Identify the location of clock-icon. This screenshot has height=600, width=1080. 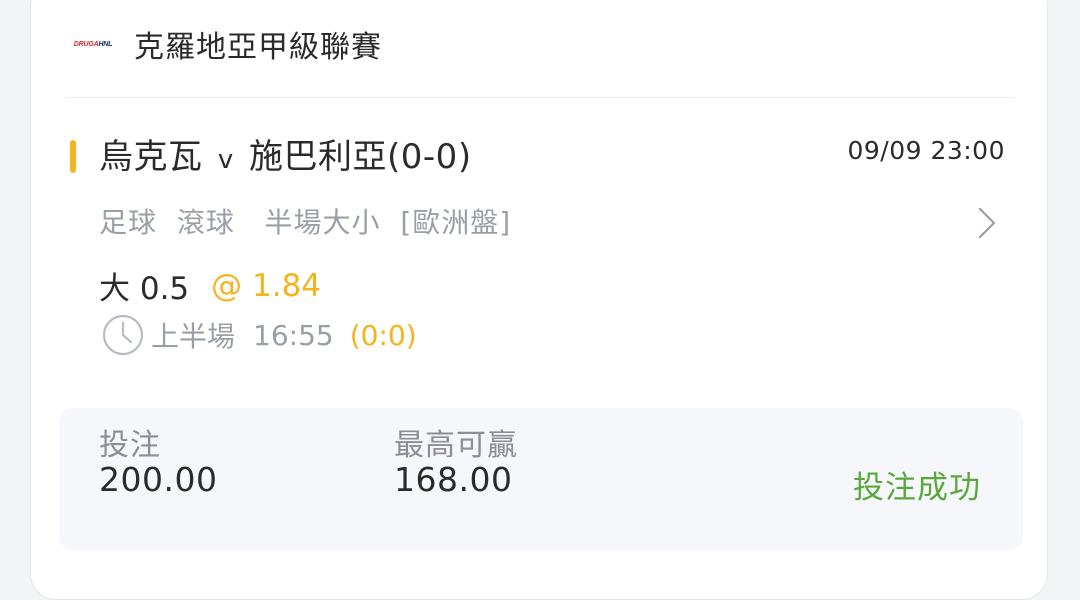
(123, 335).